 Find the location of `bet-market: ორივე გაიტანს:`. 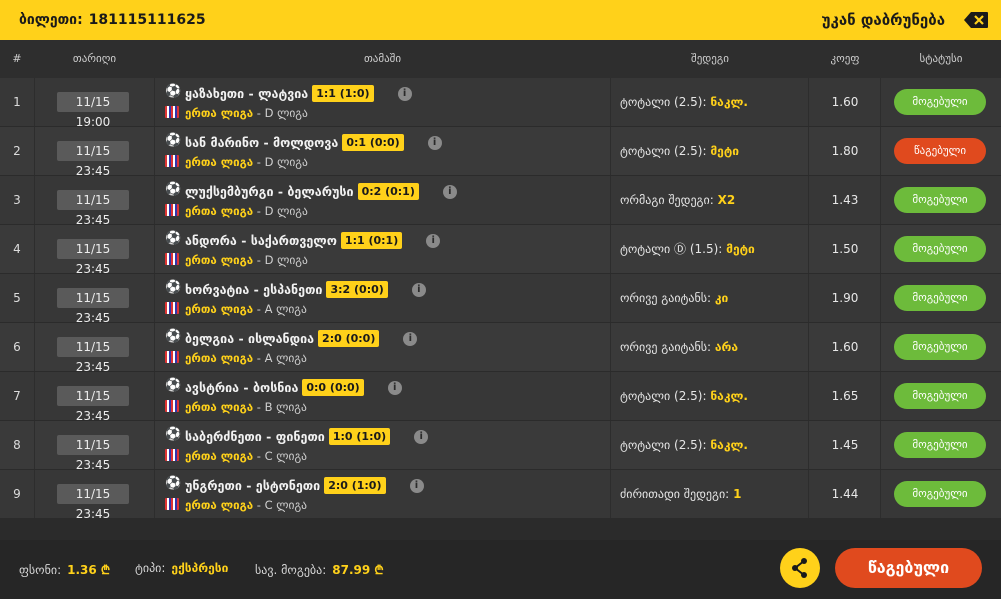

bet-market: ორივე გაიტანს: is located at coordinates (666, 347).